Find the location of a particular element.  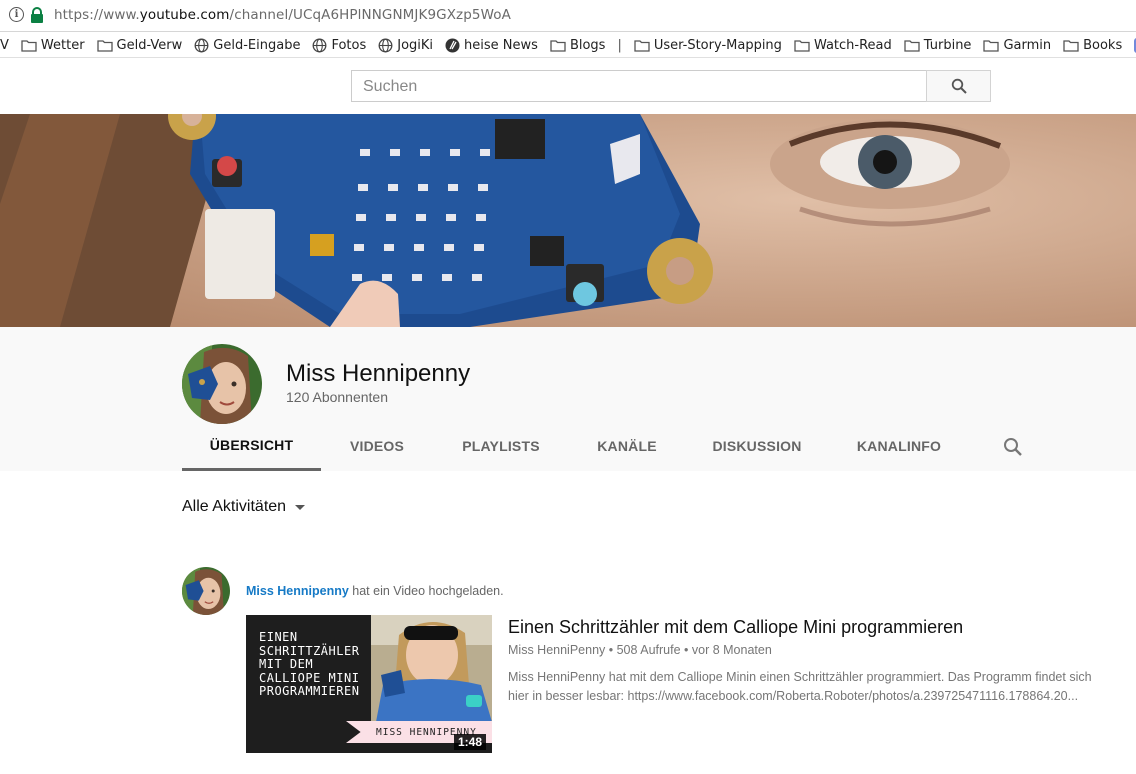

bookmark-blogs: Blogs is located at coordinates (578, 45).